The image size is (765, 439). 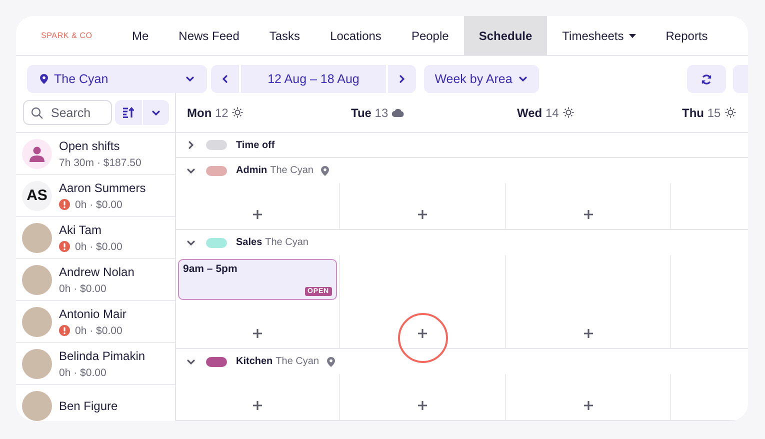 What do you see at coordinates (398, 112) in the screenshot?
I see `cloud-icon` at bounding box center [398, 112].